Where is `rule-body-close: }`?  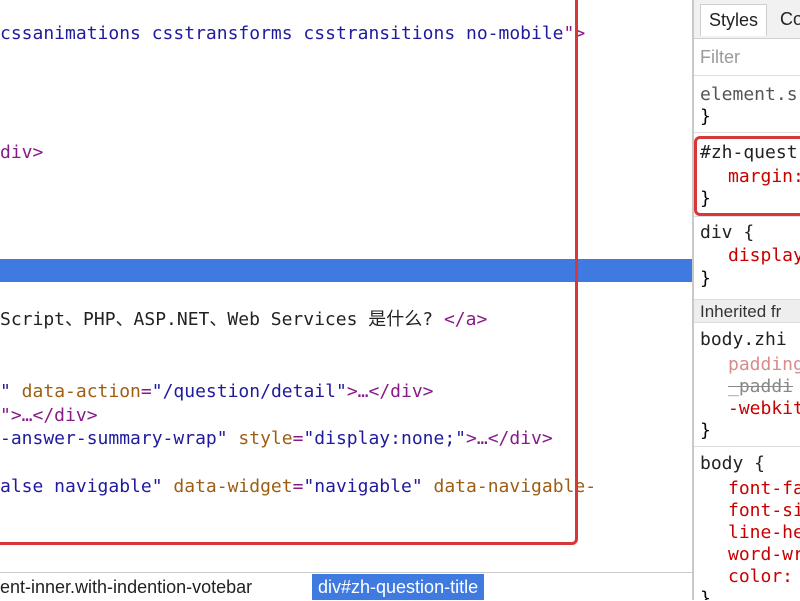 rule-body-close: } is located at coordinates (705, 594).